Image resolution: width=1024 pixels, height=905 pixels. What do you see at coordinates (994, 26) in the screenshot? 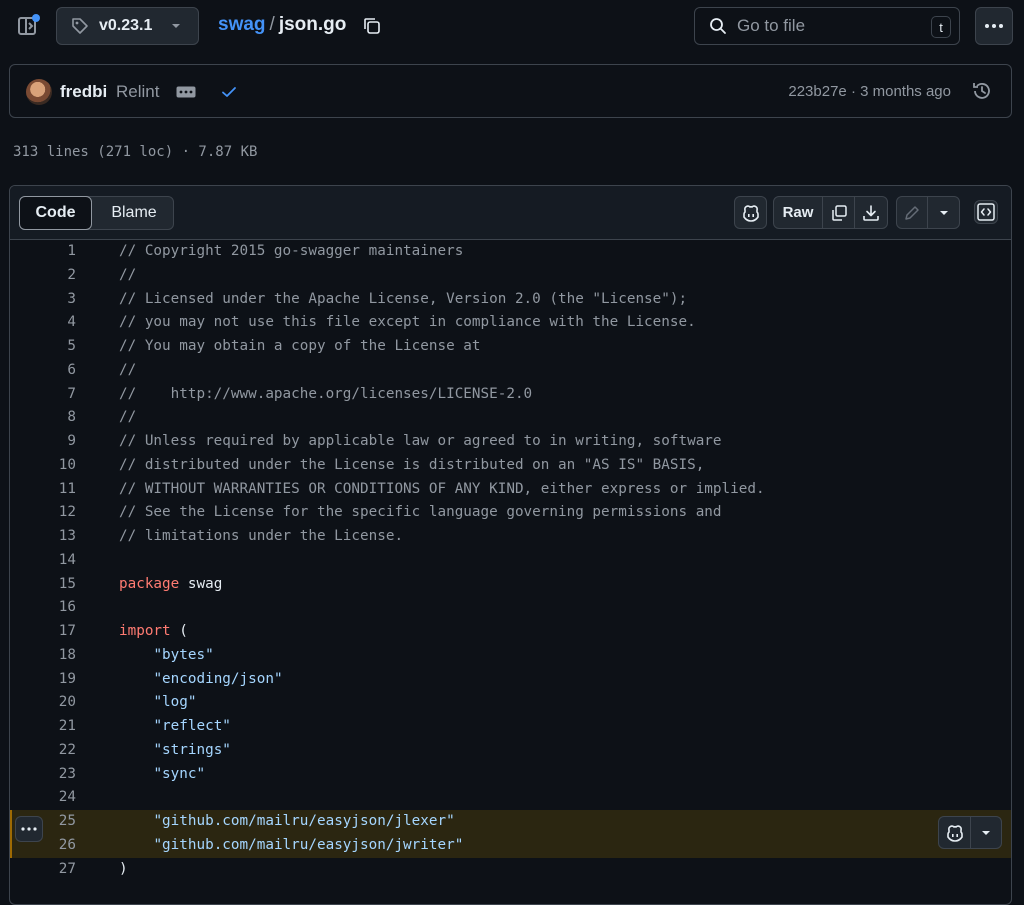
I see `more-options-button` at bounding box center [994, 26].